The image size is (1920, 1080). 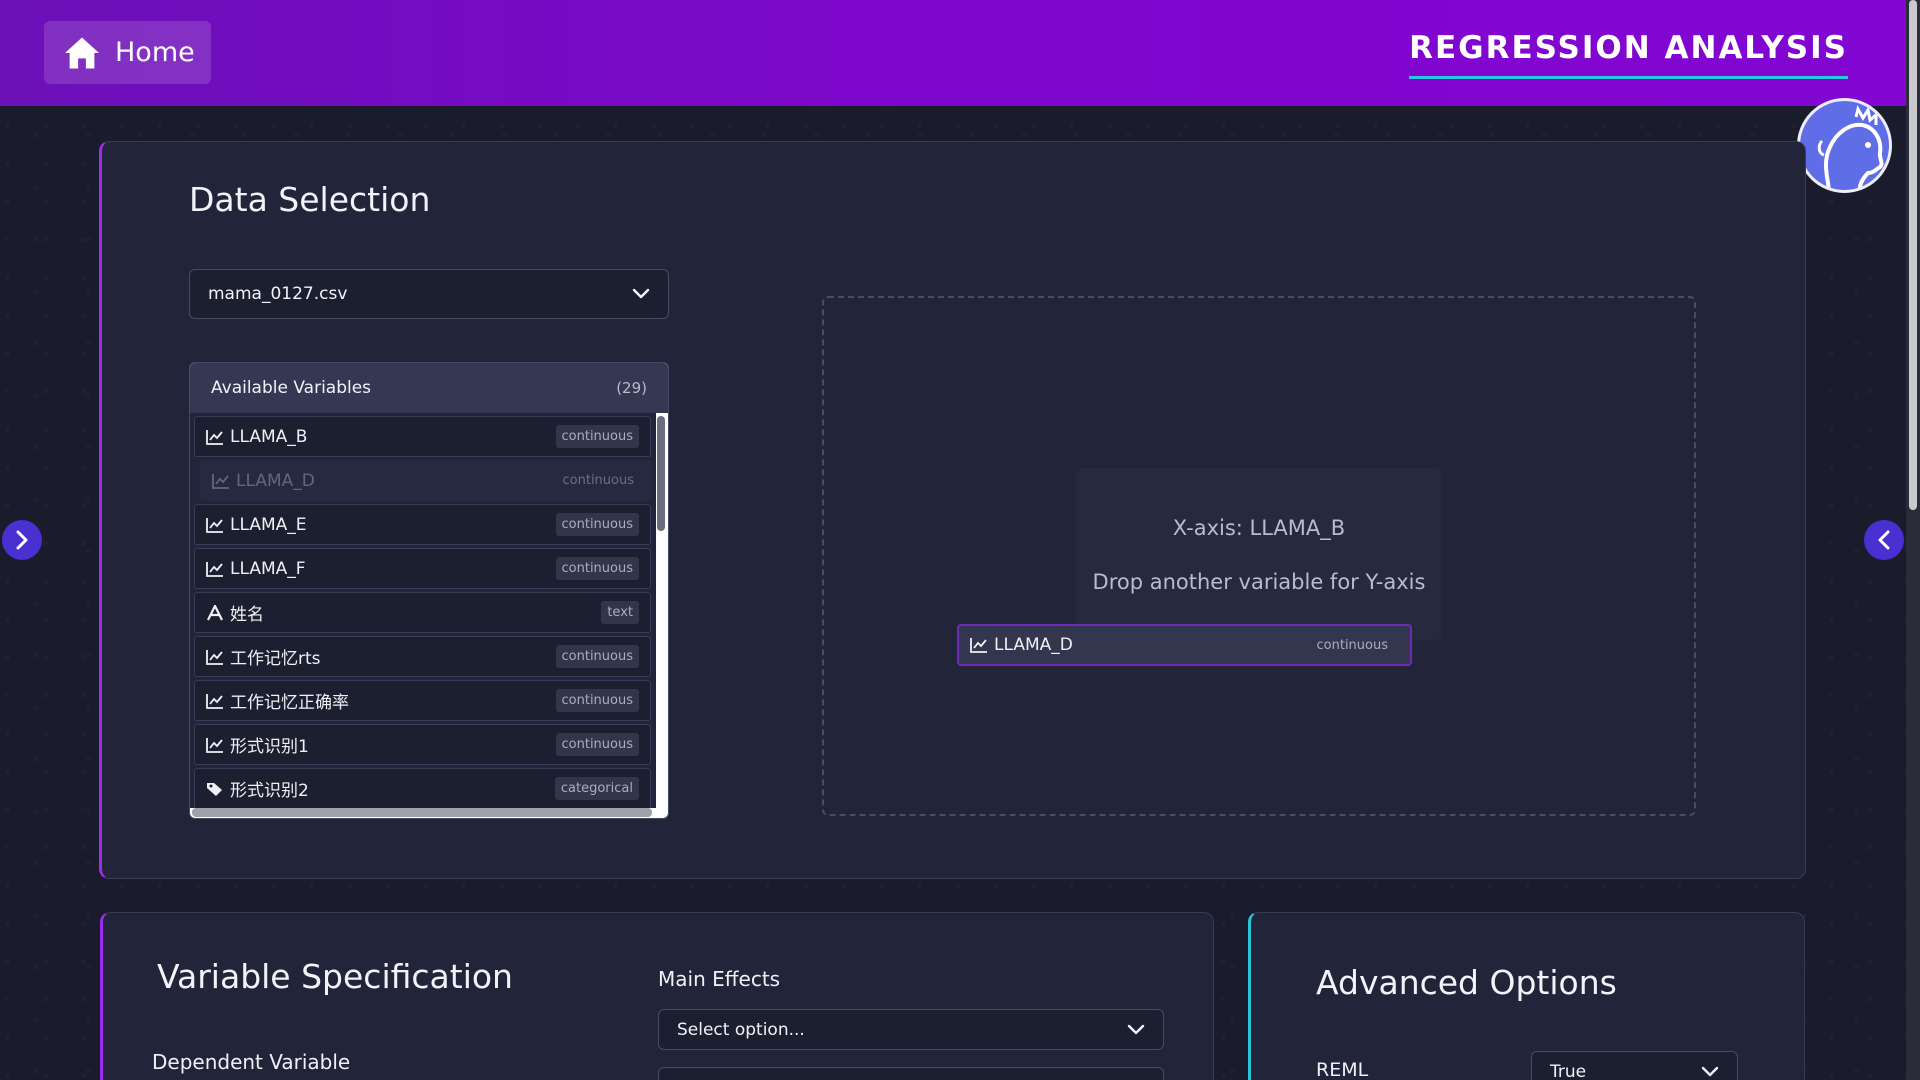 I want to click on mascot-face-icon, so click(x=1850, y=147).